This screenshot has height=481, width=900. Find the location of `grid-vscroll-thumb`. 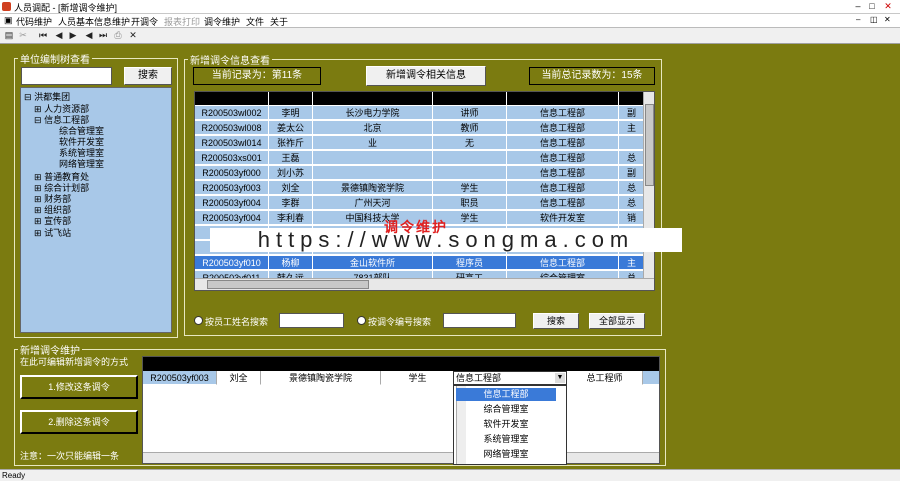

grid-vscroll-thumb is located at coordinates (649, 145).